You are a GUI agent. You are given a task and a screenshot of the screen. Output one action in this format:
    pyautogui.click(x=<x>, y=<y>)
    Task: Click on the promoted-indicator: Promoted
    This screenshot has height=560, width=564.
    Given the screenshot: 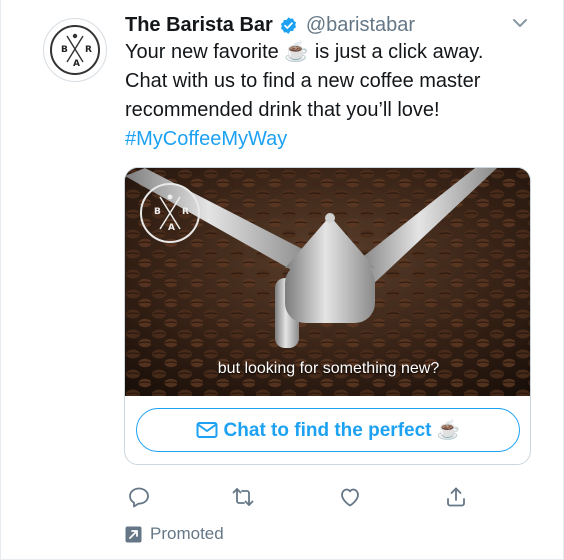 What is the action you would take?
    pyautogui.click(x=174, y=534)
    